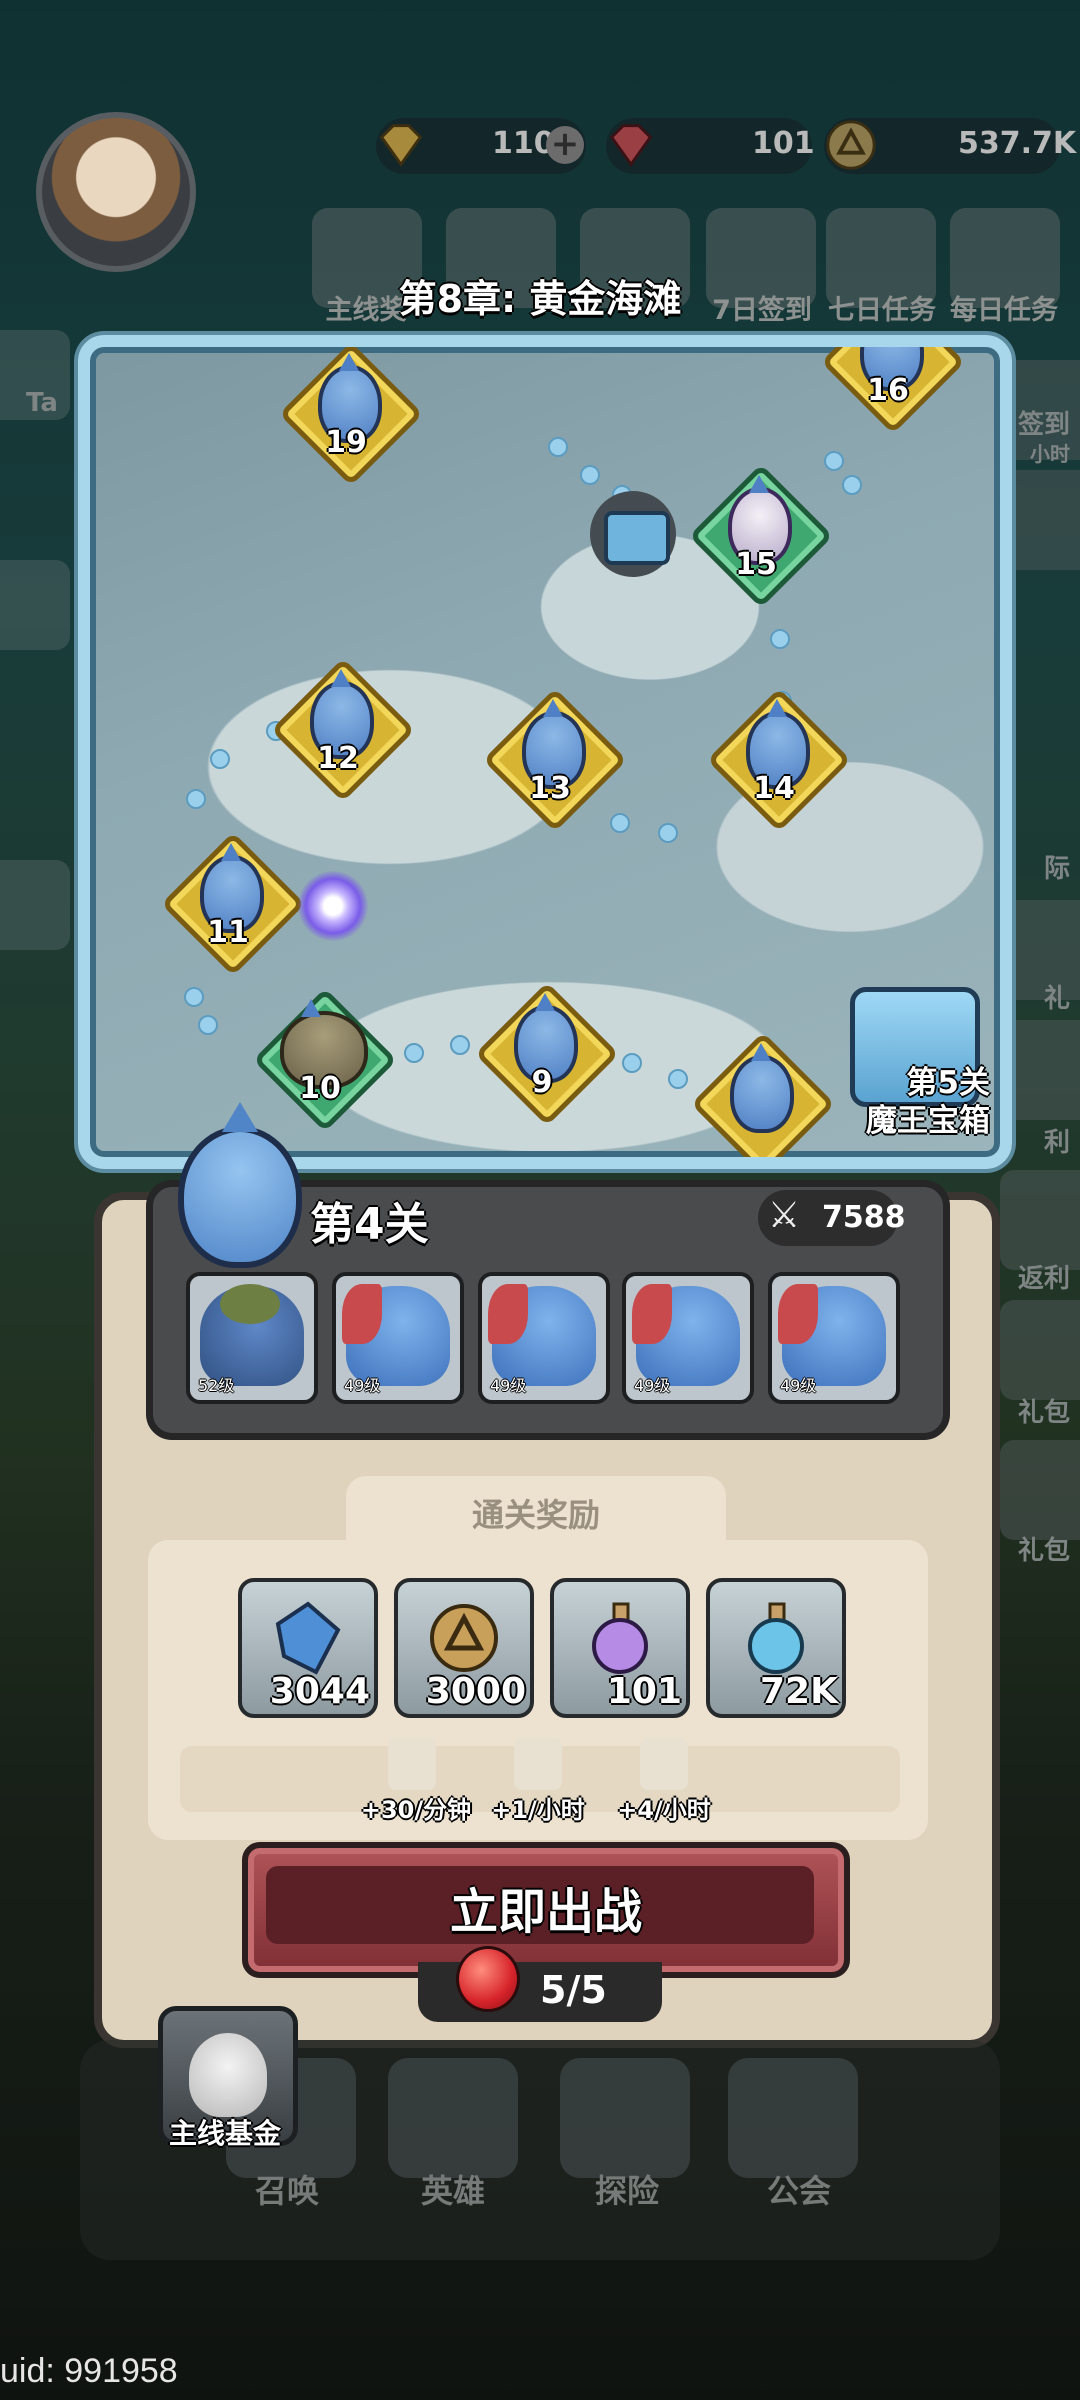 The width and height of the screenshot is (1080, 2400). What do you see at coordinates (793, 2118) in the screenshot?
I see `nav-guild-icon` at bounding box center [793, 2118].